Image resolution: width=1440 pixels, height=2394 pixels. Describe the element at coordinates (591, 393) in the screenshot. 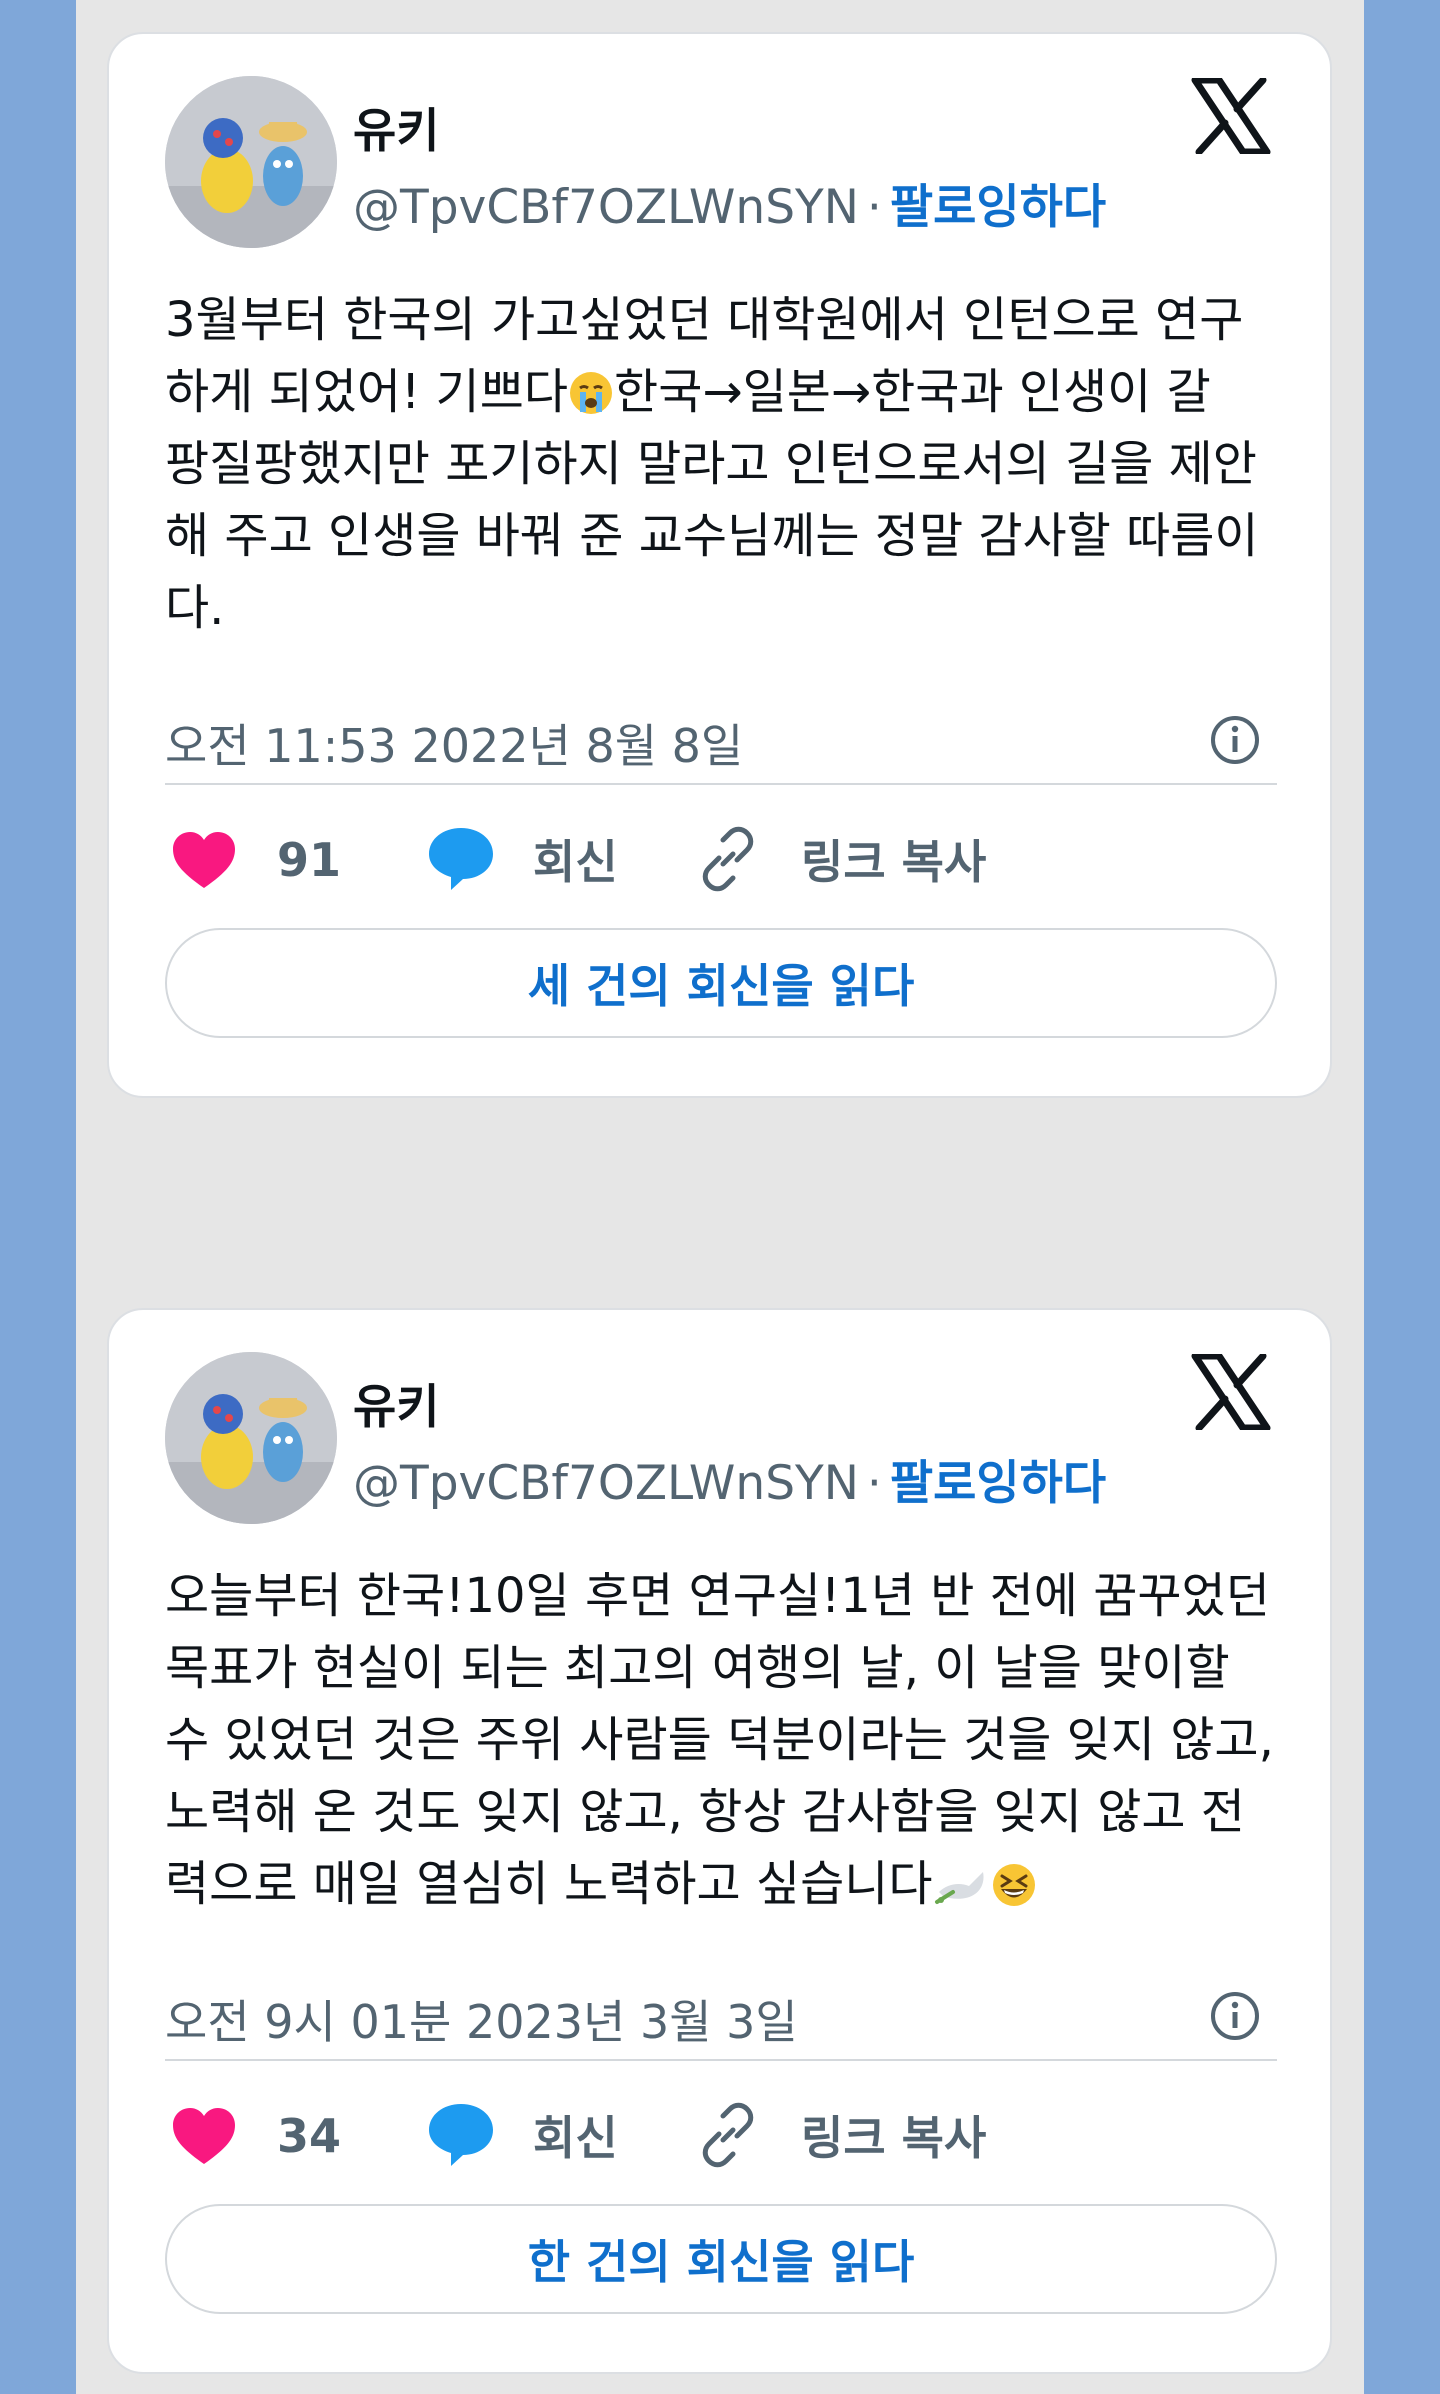

I see `crying-face-emoji` at that location.